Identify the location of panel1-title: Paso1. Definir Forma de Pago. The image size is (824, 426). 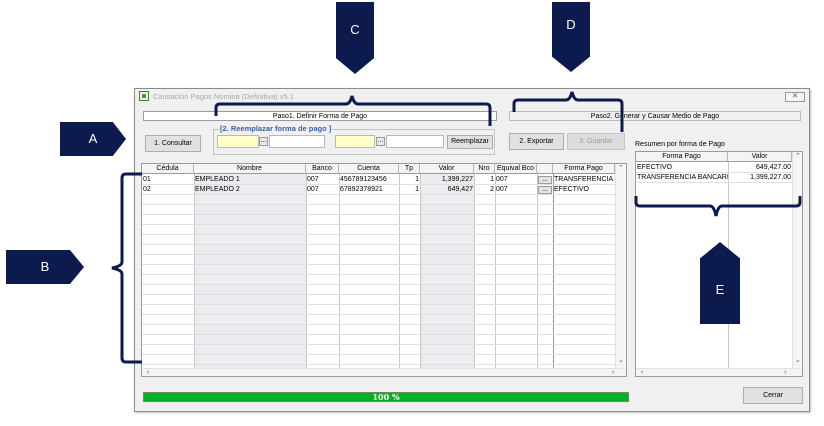
(320, 116).